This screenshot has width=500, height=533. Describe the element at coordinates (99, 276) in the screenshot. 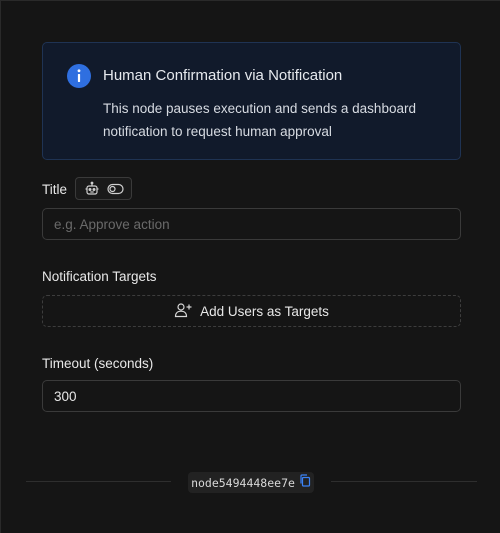

I see `notification-targets-label: Notification Targets` at that location.